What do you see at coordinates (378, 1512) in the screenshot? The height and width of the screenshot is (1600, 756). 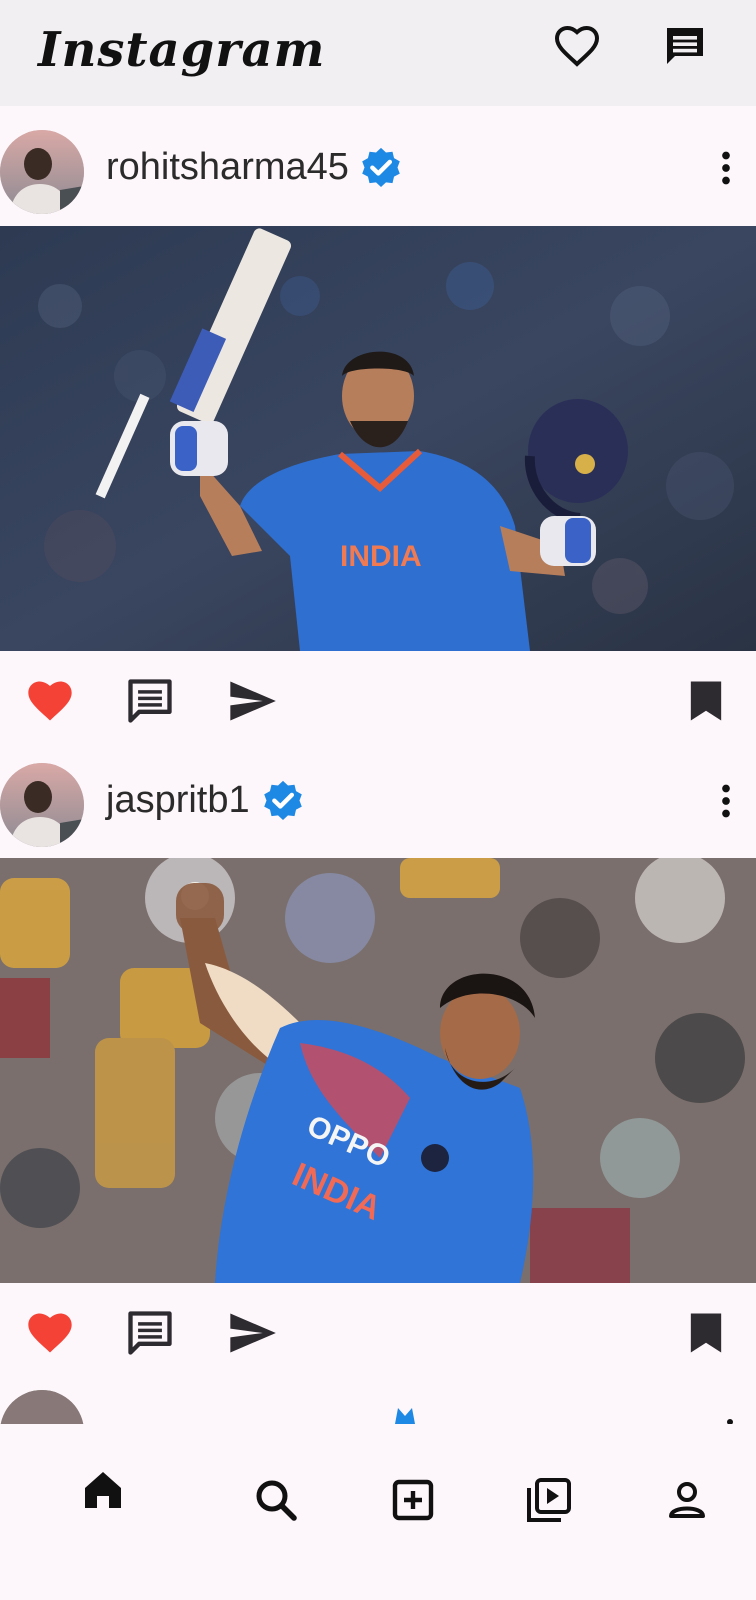 I see `bottom-navigation` at bounding box center [378, 1512].